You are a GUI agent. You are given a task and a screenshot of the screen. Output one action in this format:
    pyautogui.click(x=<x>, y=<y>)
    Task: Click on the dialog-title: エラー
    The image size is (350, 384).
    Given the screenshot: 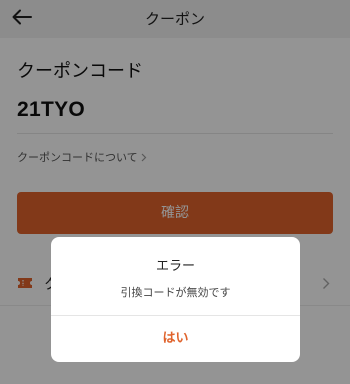 What is the action you would take?
    pyautogui.click(x=175, y=266)
    